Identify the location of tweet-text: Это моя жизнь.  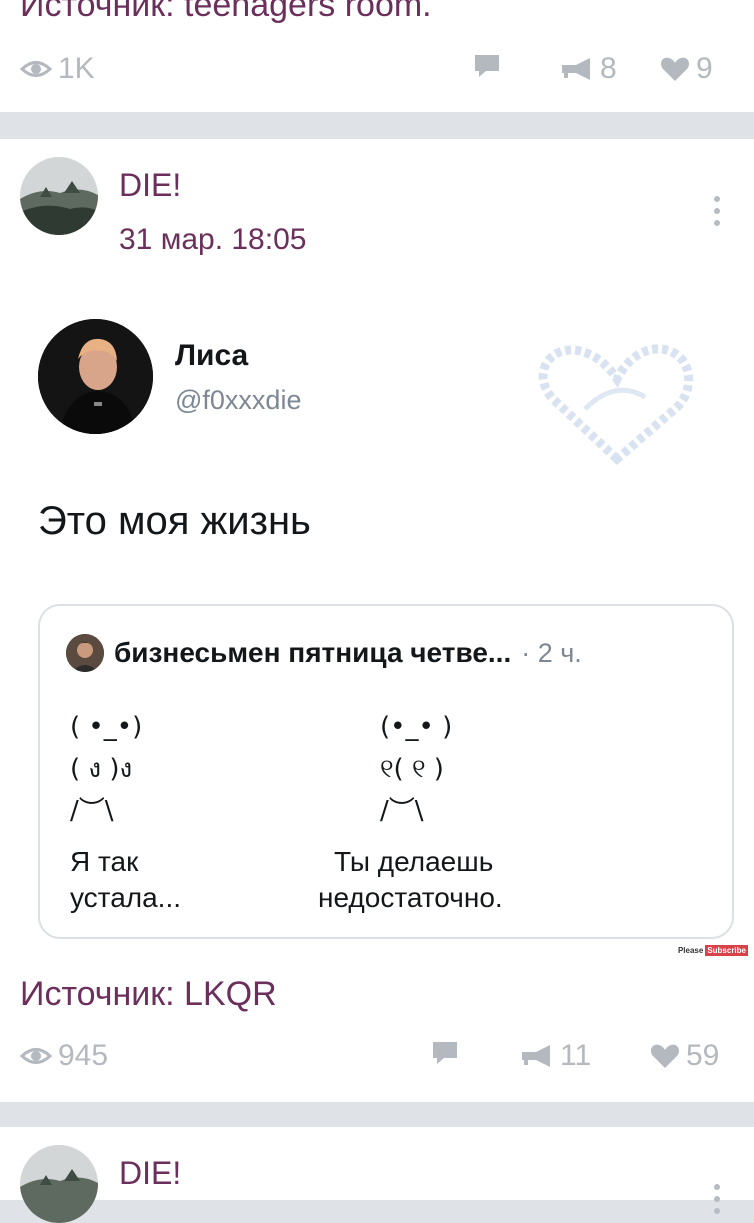
(174, 521).